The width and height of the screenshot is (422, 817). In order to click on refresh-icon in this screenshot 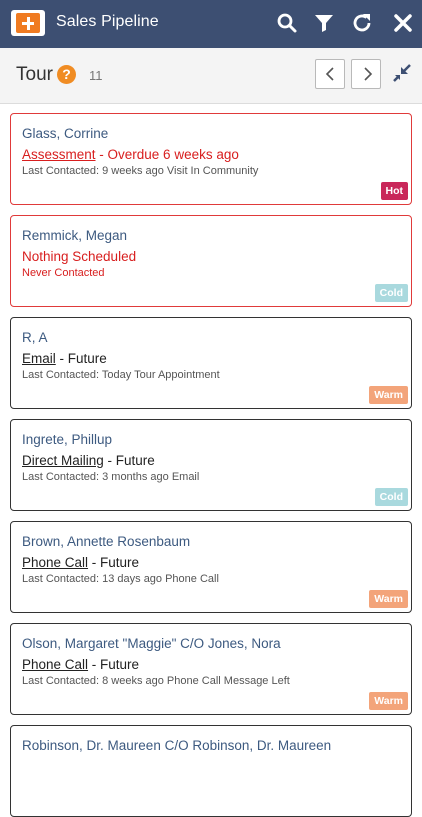, I will do `click(362, 23)`.